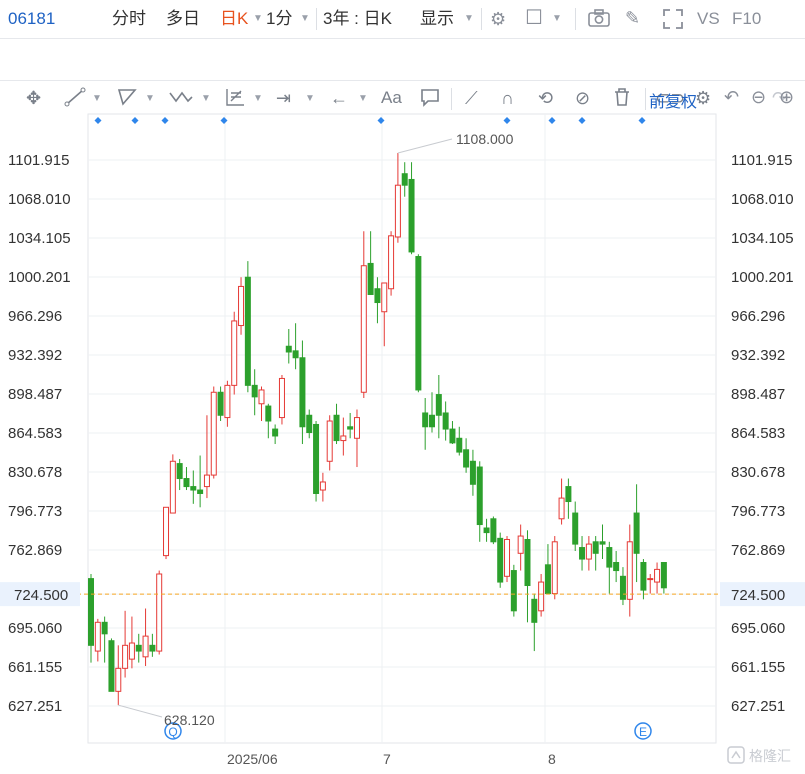 This screenshot has width=805, height=774. Describe the element at coordinates (643, 732) in the screenshot. I see `event-circle-label: E` at that location.